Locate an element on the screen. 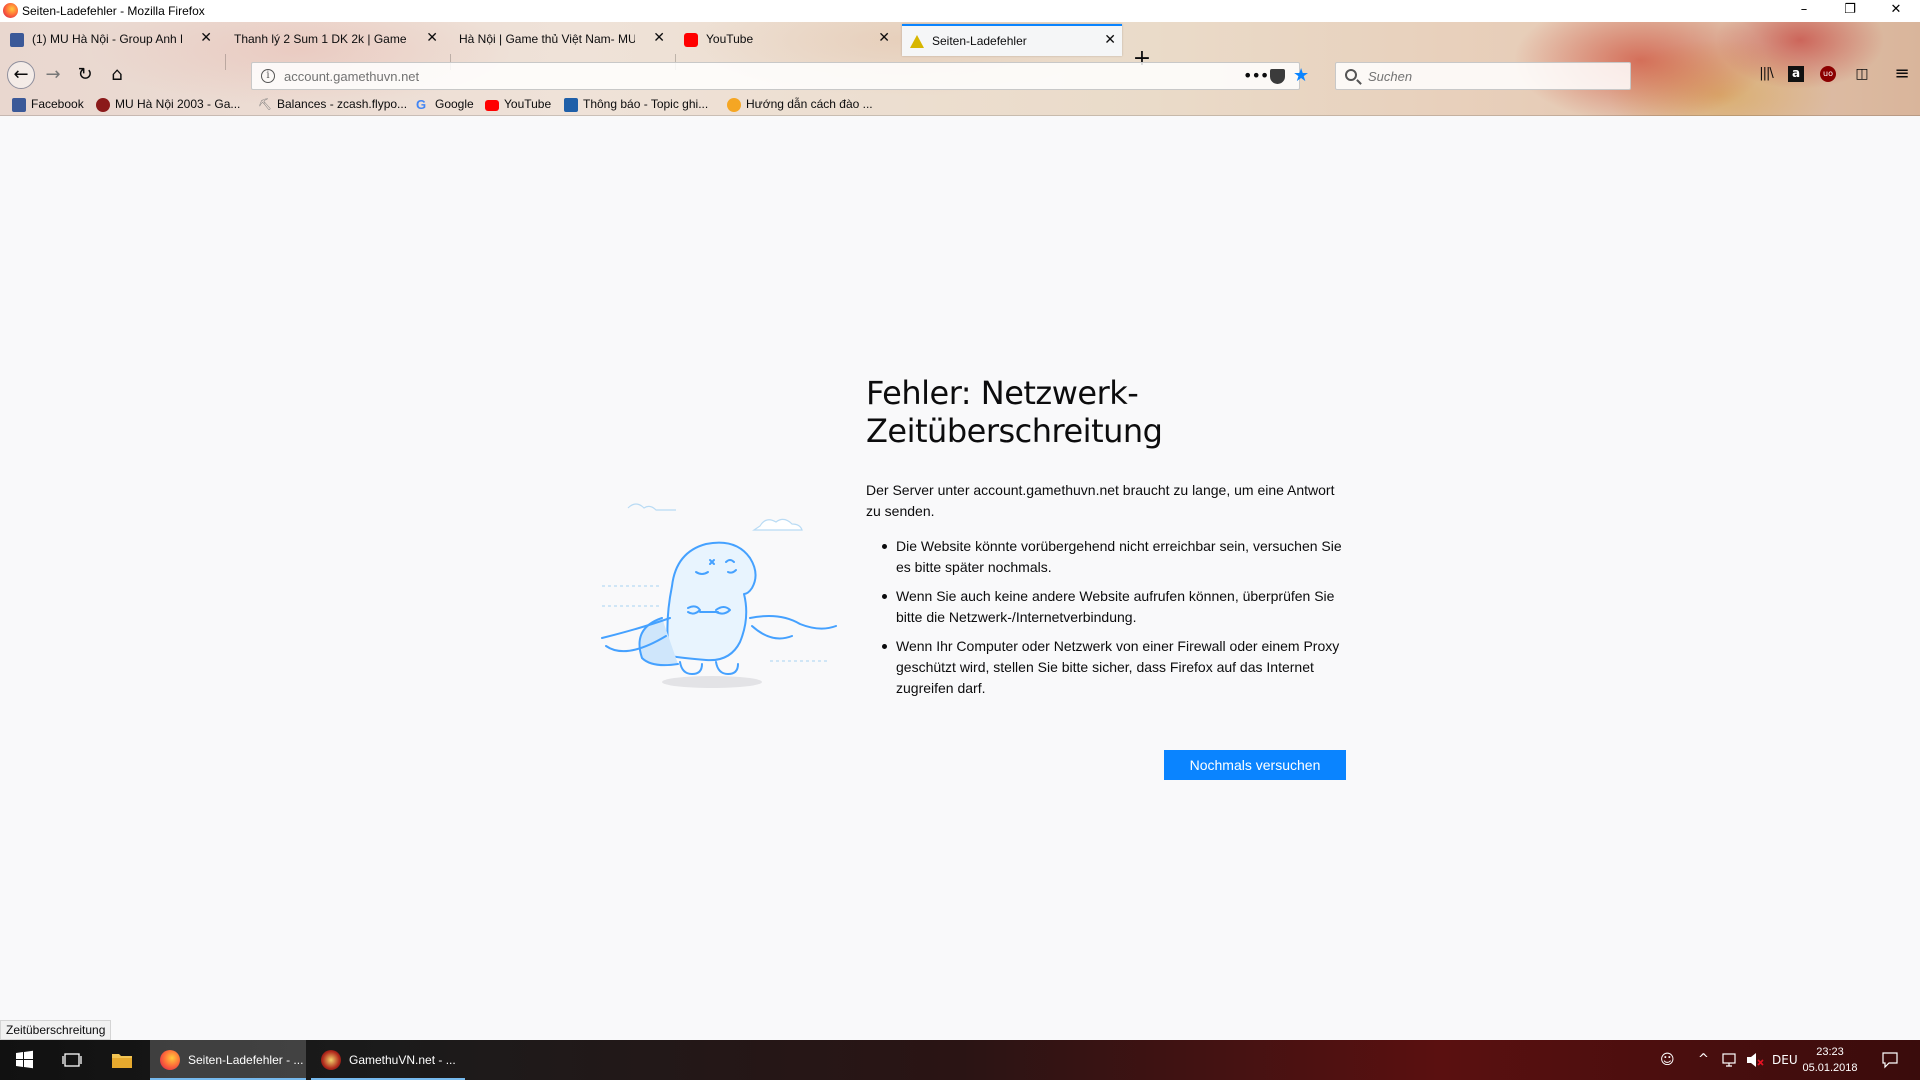 The image size is (1920, 1080). page-actions-button: ••• is located at coordinates (1256, 75).